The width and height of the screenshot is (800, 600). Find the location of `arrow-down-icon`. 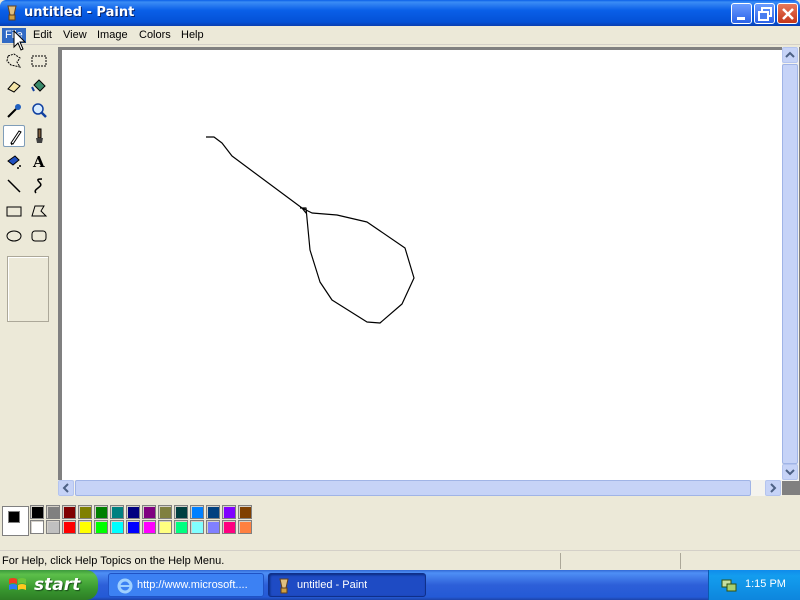

arrow-down-icon is located at coordinates (790, 472).